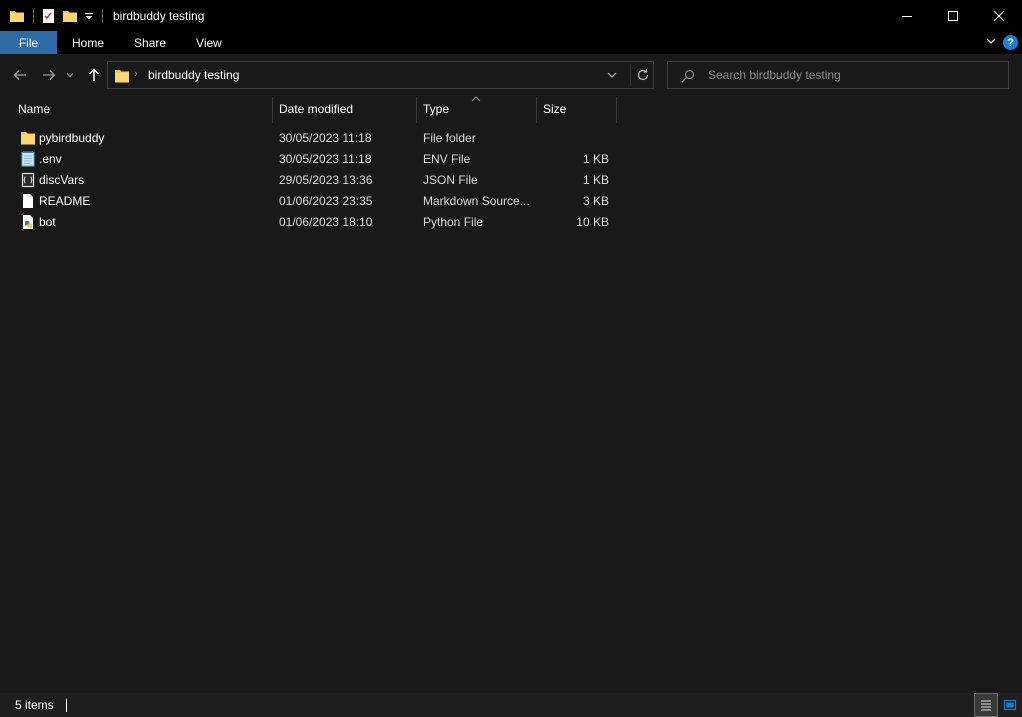 Image resolution: width=1022 pixels, height=717 pixels. I want to click on large-icons-view-button, so click(1010, 705).